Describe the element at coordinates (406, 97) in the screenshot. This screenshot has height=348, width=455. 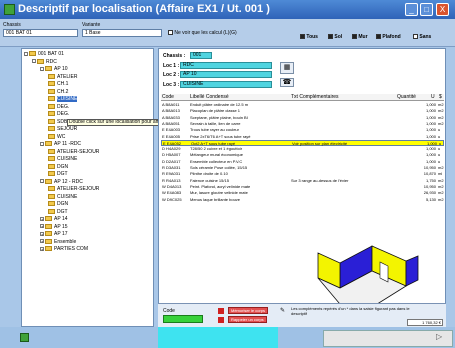
I see `col-quantite: Quantité` at that location.